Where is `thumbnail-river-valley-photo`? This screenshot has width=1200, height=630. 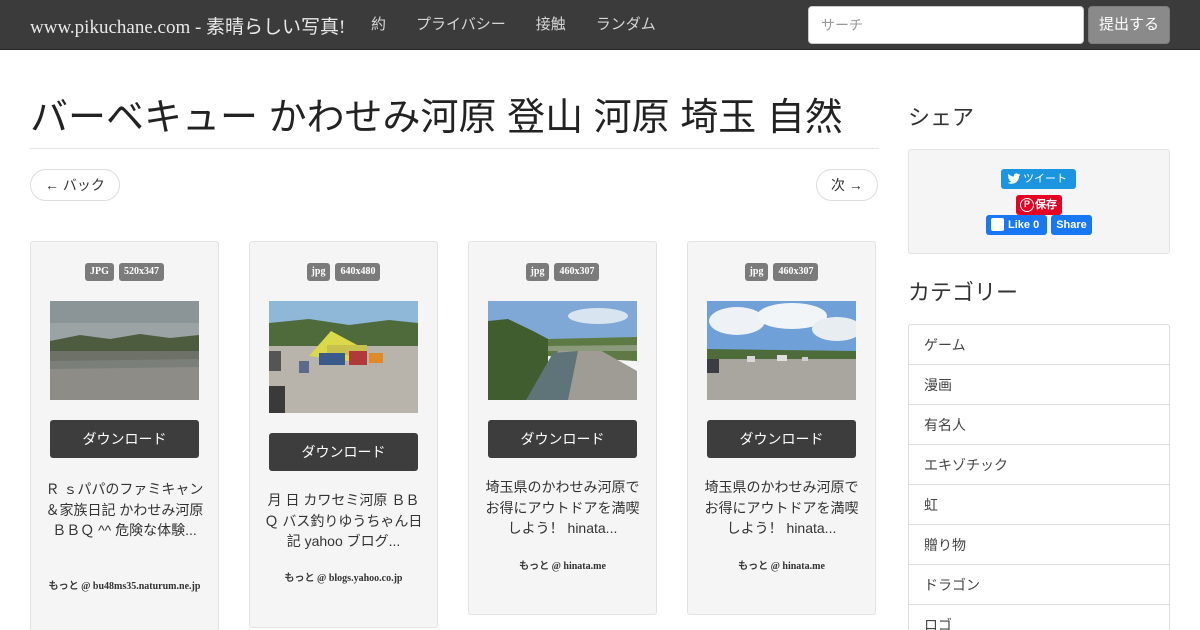
thumbnail-river-valley-photo is located at coordinates (562, 350).